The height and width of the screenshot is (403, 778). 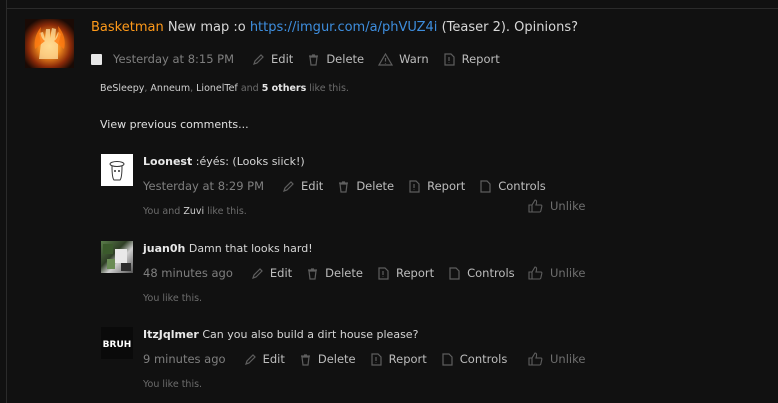 I want to click on post-author-link: Basketman, so click(x=127, y=27).